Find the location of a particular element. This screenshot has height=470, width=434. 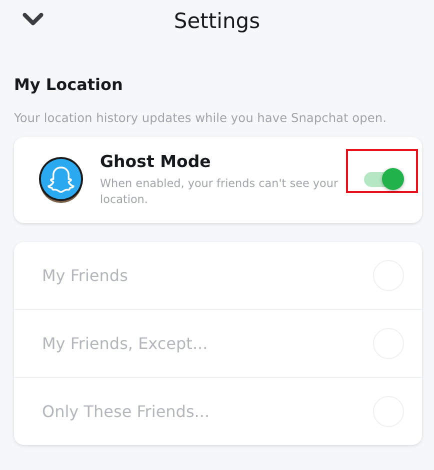

section-description: Your location history updates while you have Snapchat open. is located at coordinates (201, 118).